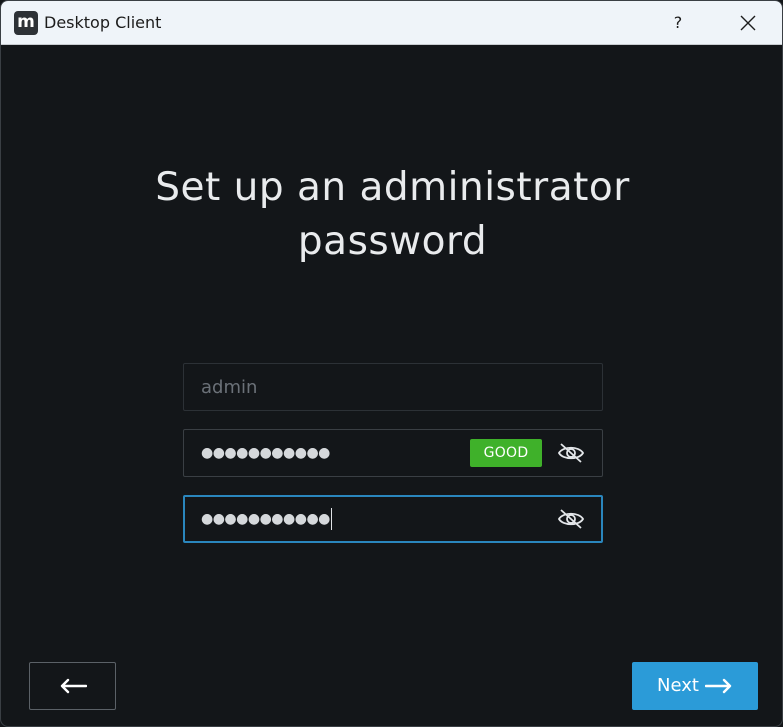 This screenshot has width=783, height=727. Describe the element at coordinates (718, 686) in the screenshot. I see `arrow-right-icon` at that location.